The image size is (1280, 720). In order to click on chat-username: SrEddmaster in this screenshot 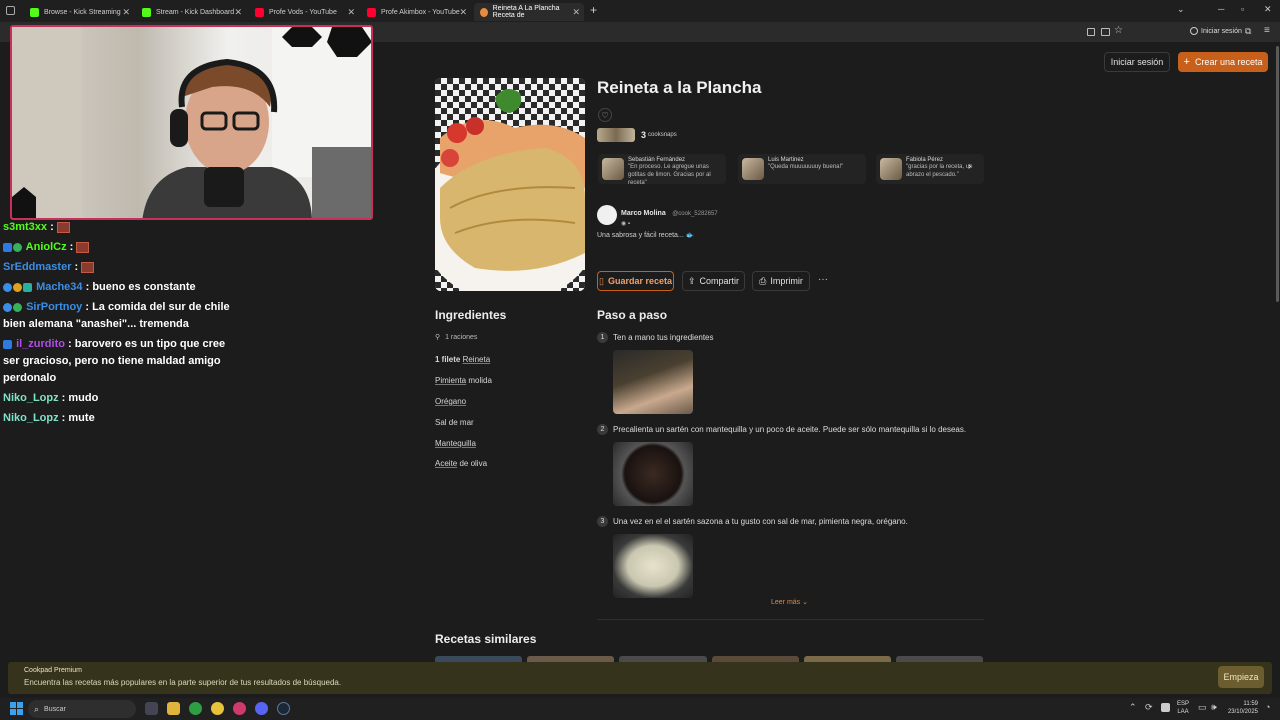, I will do `click(37, 267)`.